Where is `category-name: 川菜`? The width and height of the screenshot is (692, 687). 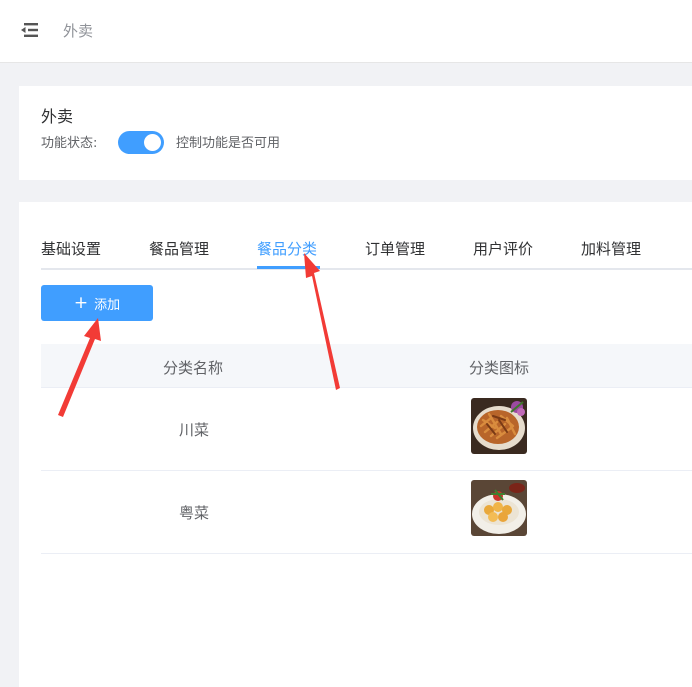 category-name: 川菜 is located at coordinates (193, 430).